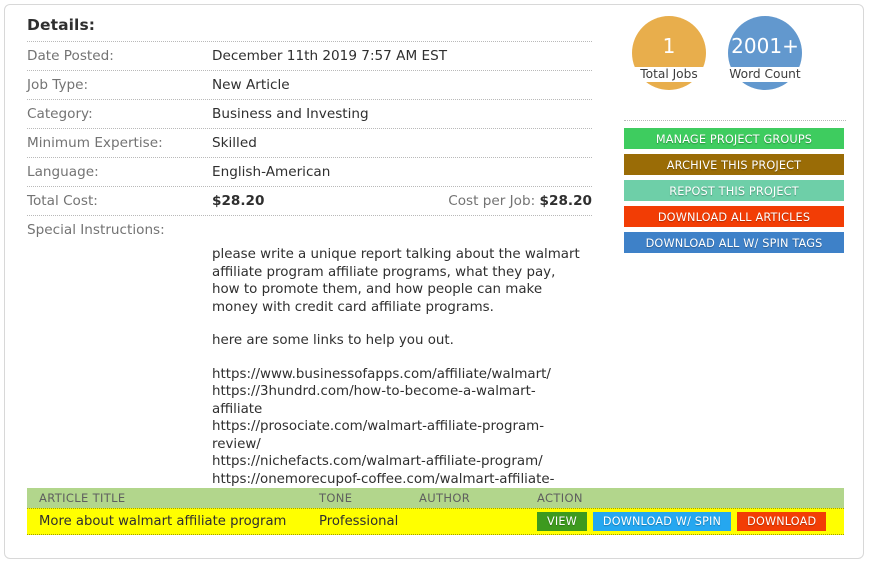 This screenshot has width=869, height=564. What do you see at coordinates (62, 201) in the screenshot?
I see `total-cost-label: Total Cost:` at bounding box center [62, 201].